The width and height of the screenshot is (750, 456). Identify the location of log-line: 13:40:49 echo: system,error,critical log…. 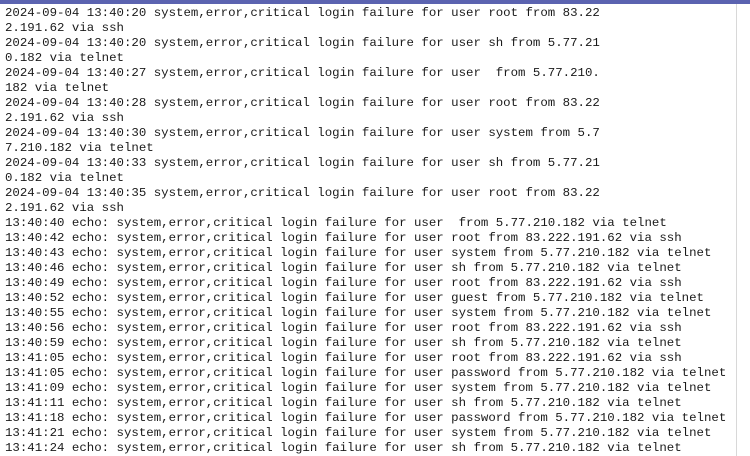
(343, 283).